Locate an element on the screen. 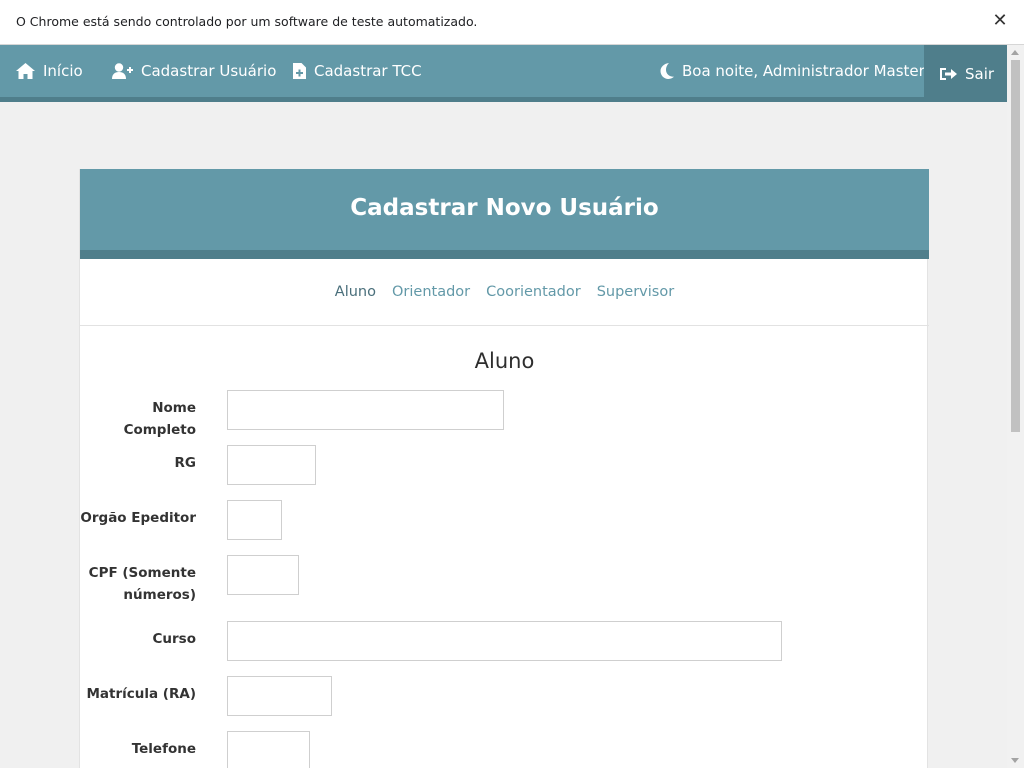 The width and height of the screenshot is (1024, 768). nav-greeting: Boa noite, Administrador Master! is located at coordinates (795, 71).